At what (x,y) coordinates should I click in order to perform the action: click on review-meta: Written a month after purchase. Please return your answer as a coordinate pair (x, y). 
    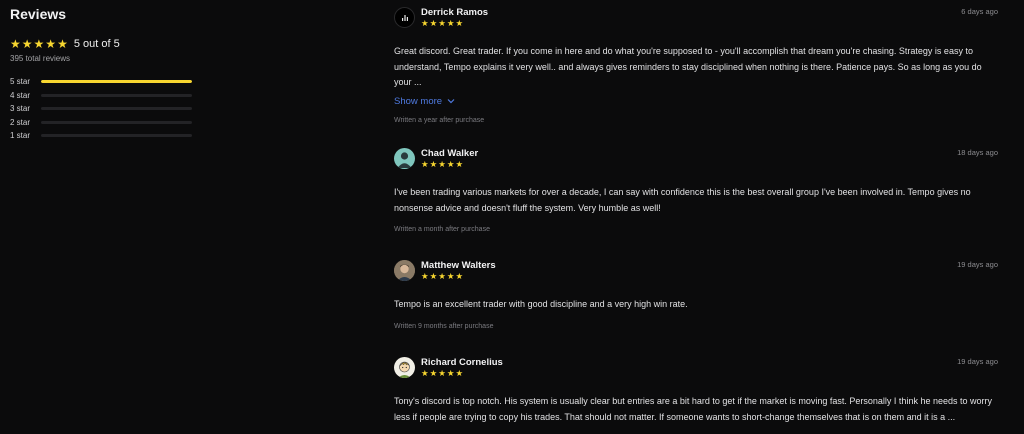
    Looking at the image, I should click on (442, 229).